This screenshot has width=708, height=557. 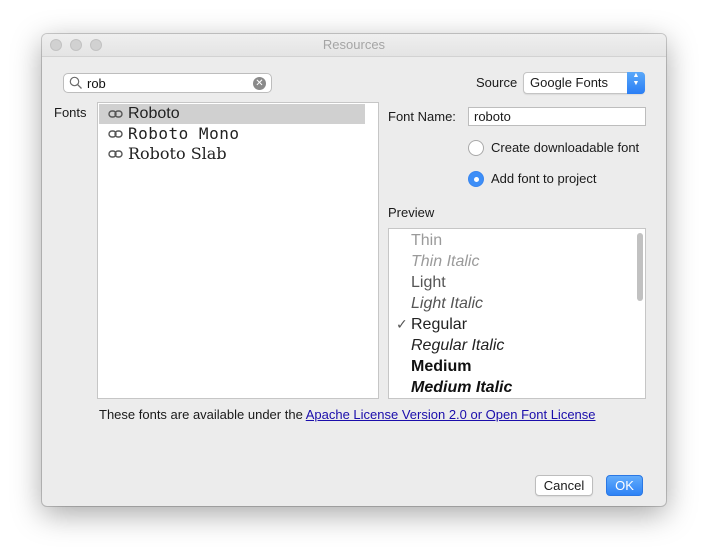 What do you see at coordinates (492, 116) in the screenshot?
I see `font-name-value: roboto` at bounding box center [492, 116].